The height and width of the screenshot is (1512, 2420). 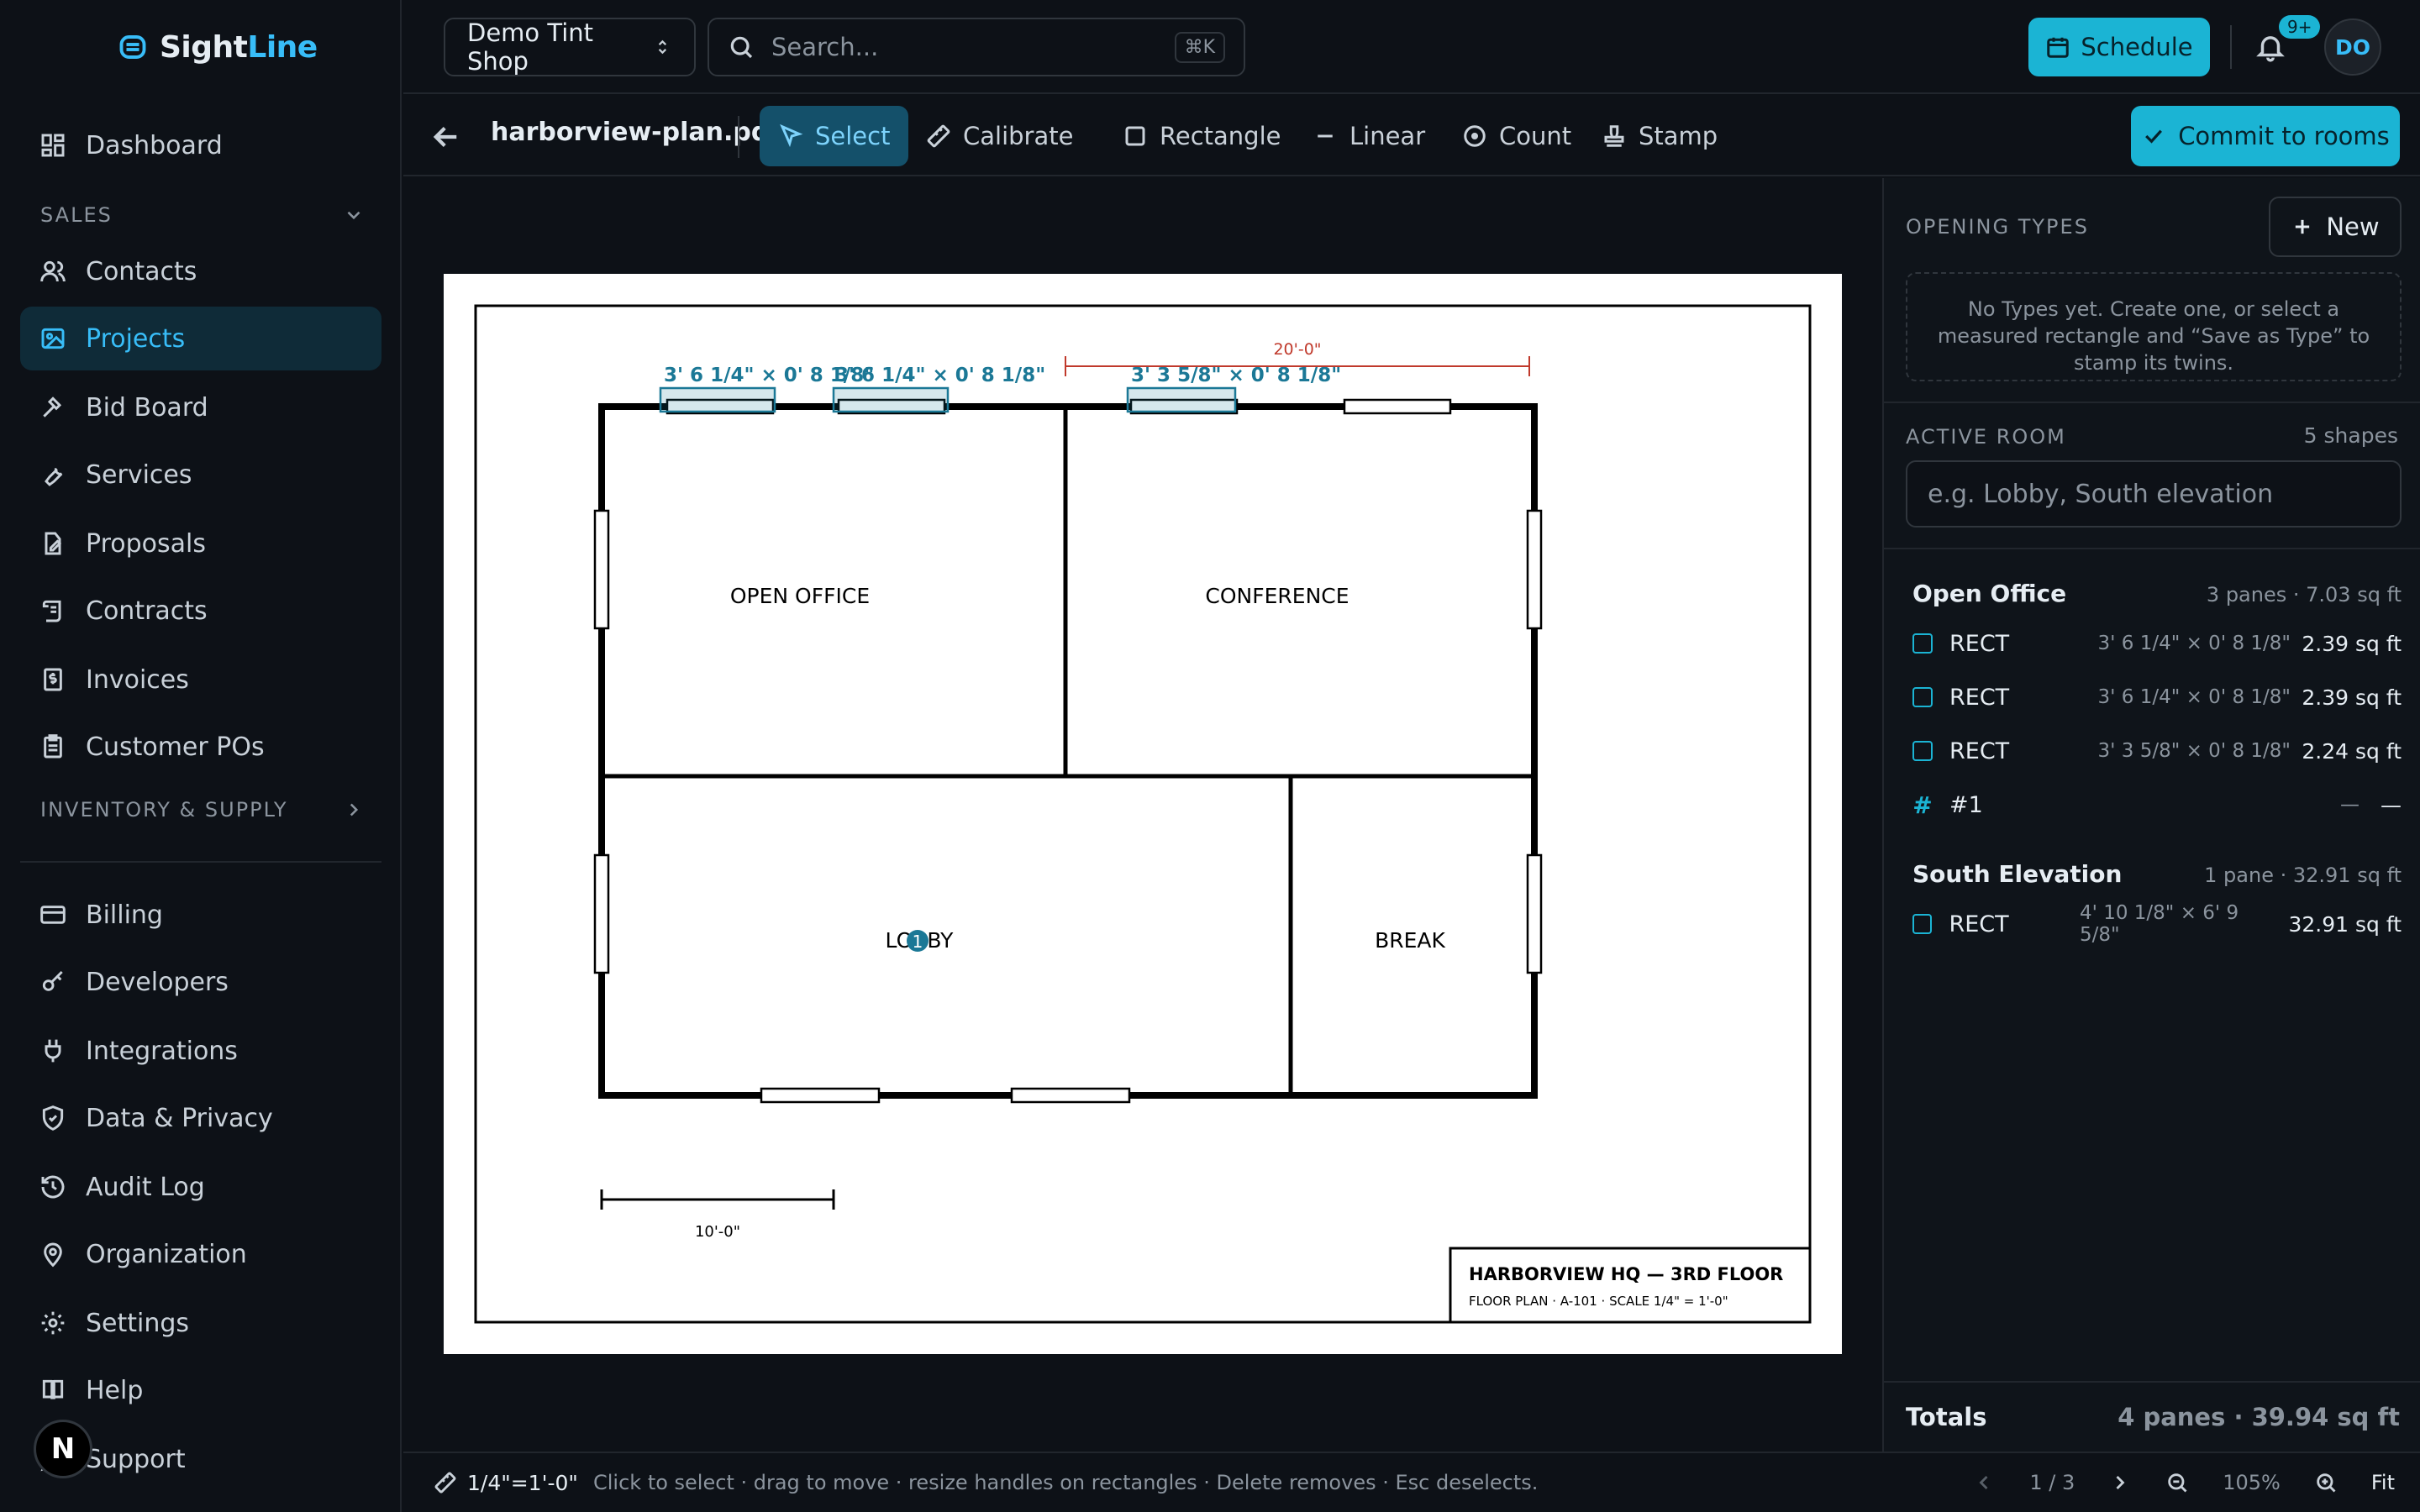 I want to click on new-type-button: New, so click(x=2335, y=227).